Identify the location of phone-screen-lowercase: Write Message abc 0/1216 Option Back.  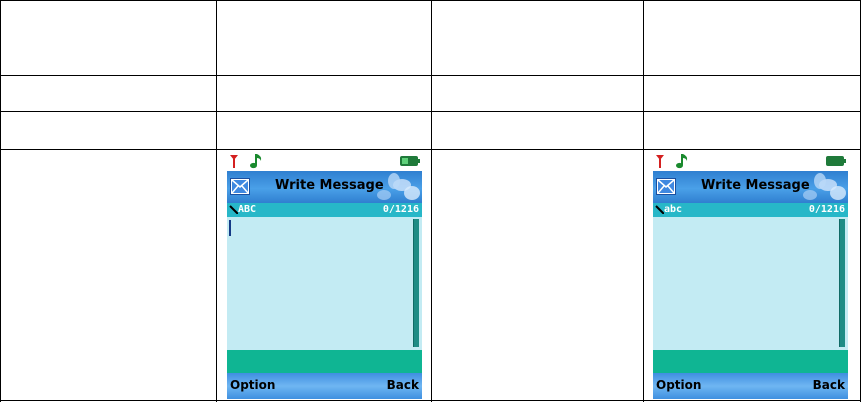
(750, 275).